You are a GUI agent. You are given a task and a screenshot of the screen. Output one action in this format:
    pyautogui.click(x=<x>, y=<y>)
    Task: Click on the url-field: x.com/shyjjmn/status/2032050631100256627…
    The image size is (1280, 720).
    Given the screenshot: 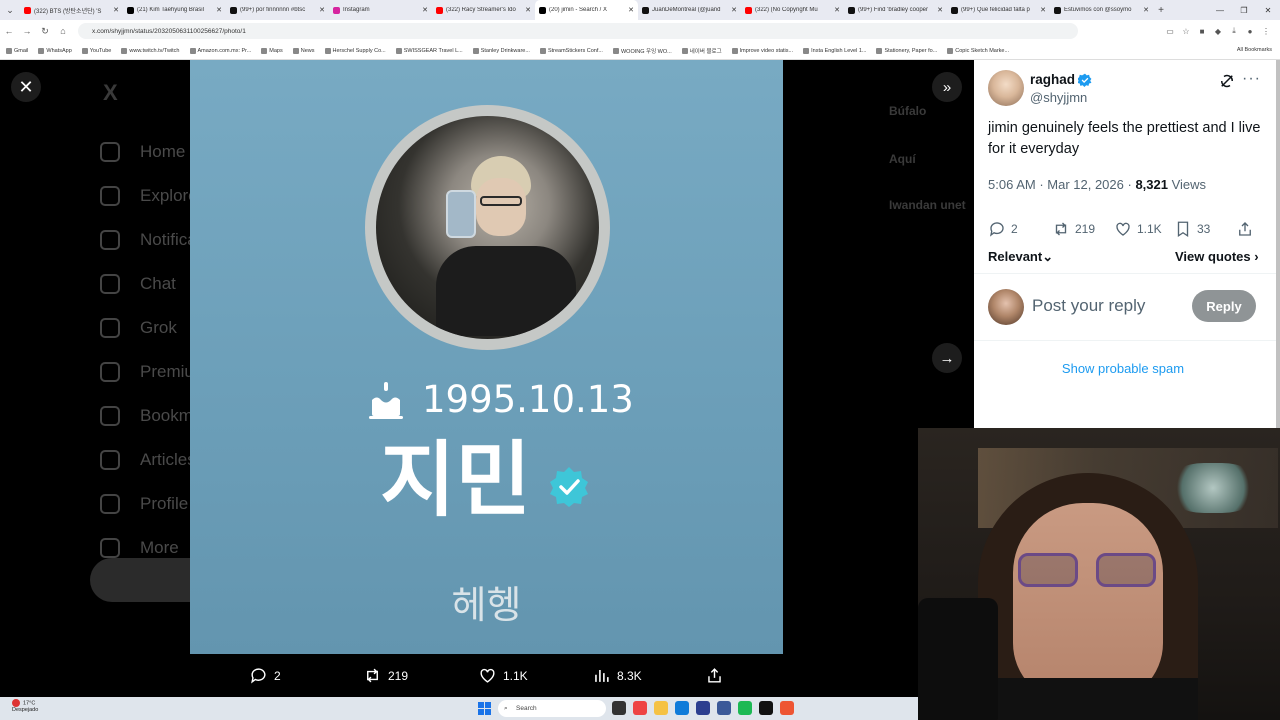 What is the action you would take?
    pyautogui.click(x=578, y=31)
    